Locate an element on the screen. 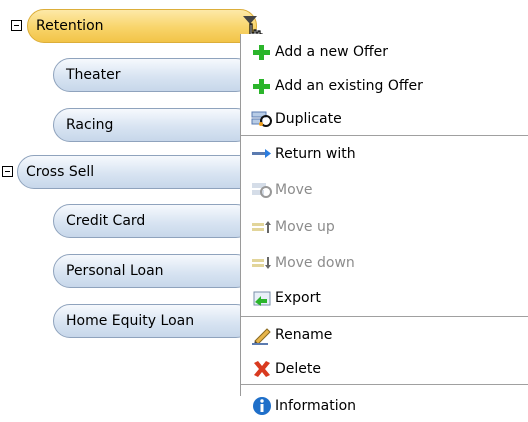 This screenshot has width=528, height=422. return-arrow-icon is located at coordinates (262, 154).